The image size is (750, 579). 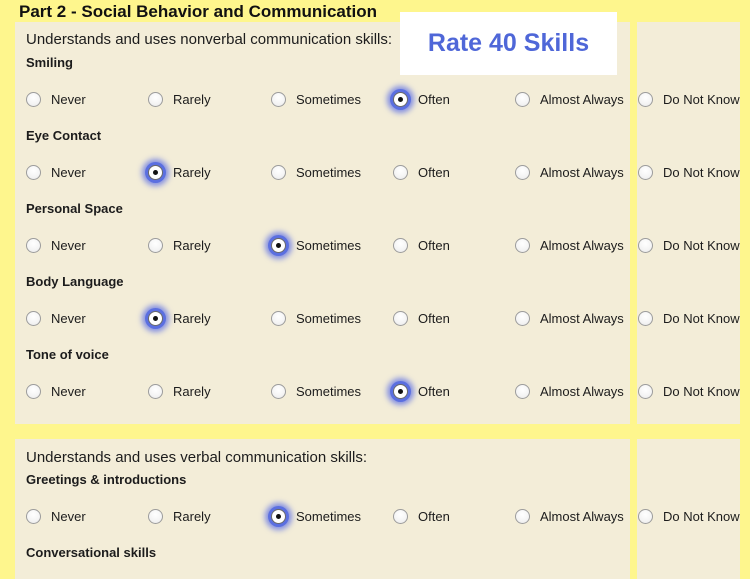 What do you see at coordinates (688, 223) in the screenshot?
I see `do-not-know-column` at bounding box center [688, 223].